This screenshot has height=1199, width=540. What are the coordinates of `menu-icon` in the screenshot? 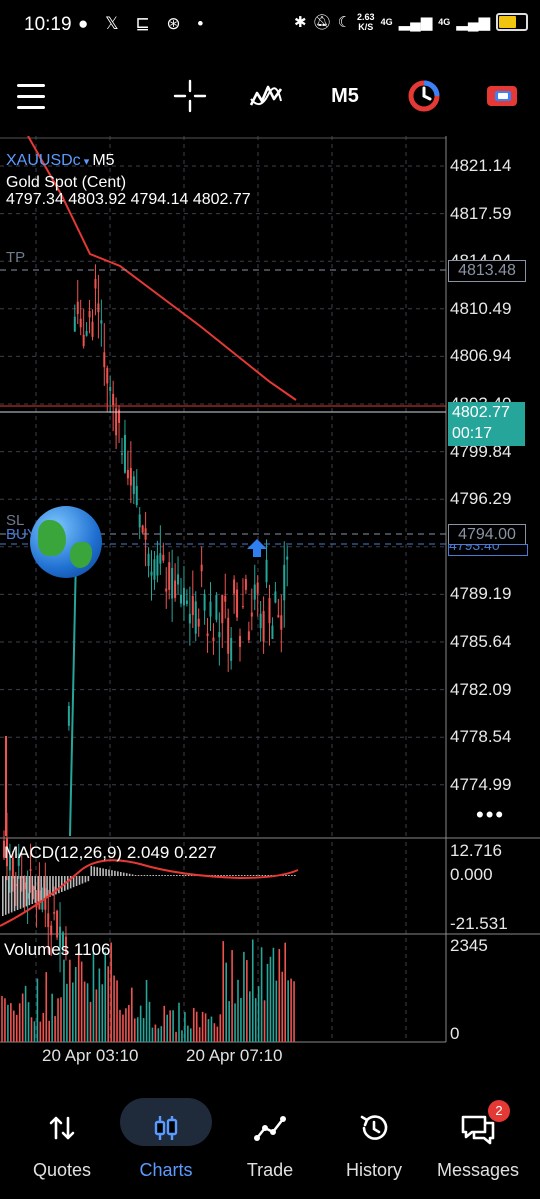 It's located at (31, 96).